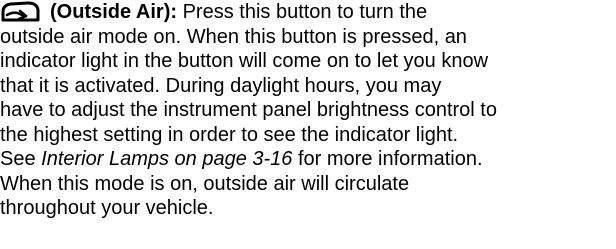 The height and width of the screenshot is (249, 616). What do you see at coordinates (107, 208) in the screenshot?
I see `text-line-9: throughout your vehicle.` at bounding box center [107, 208].